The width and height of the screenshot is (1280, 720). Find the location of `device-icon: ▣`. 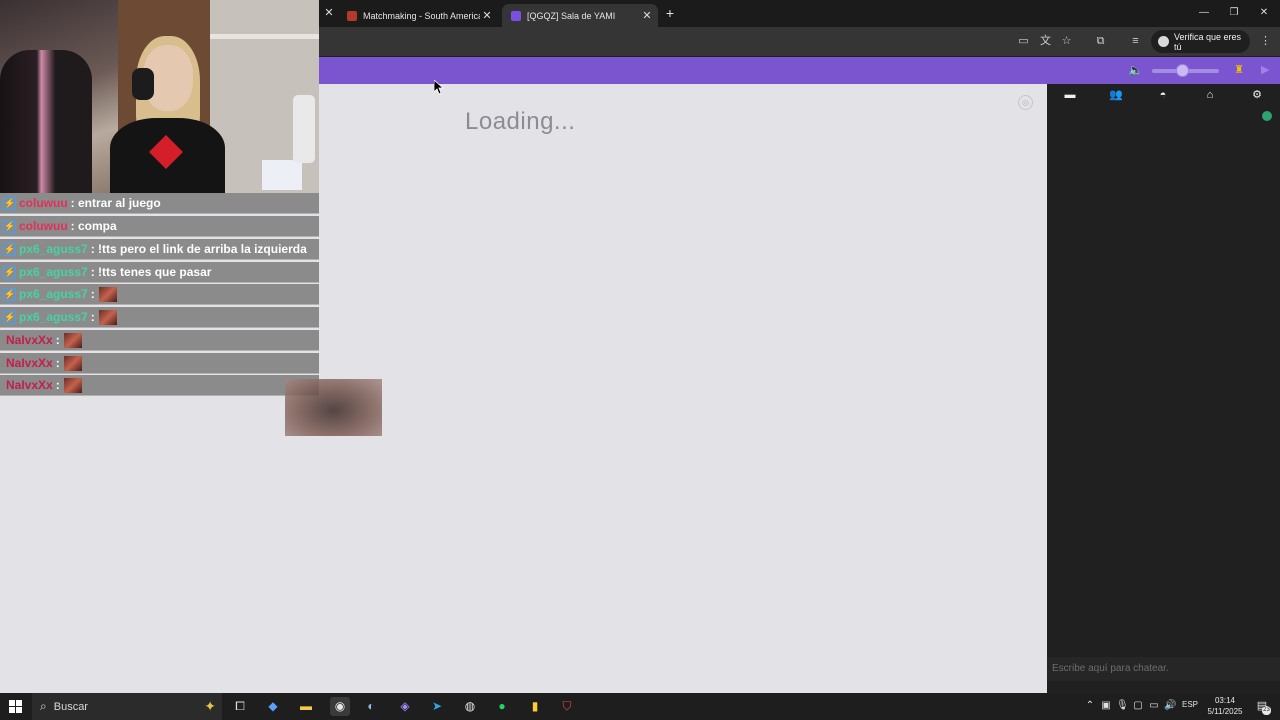

device-icon: ▣ is located at coordinates (1106, 706).